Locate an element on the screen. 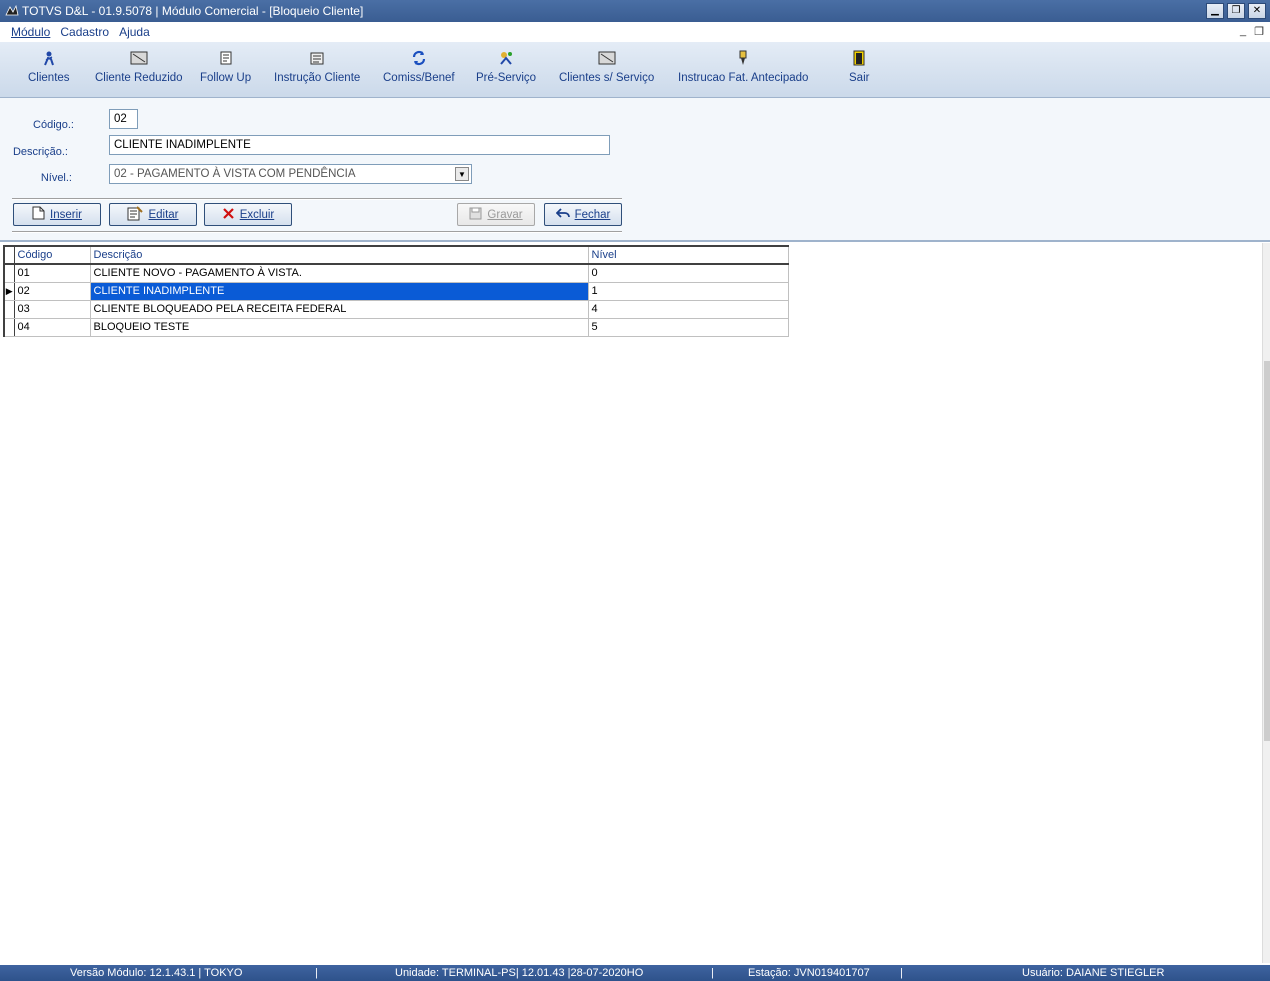 Image resolution: width=1270 pixels, height=981 pixels. menu-modulo: Módulo is located at coordinates (30, 32).